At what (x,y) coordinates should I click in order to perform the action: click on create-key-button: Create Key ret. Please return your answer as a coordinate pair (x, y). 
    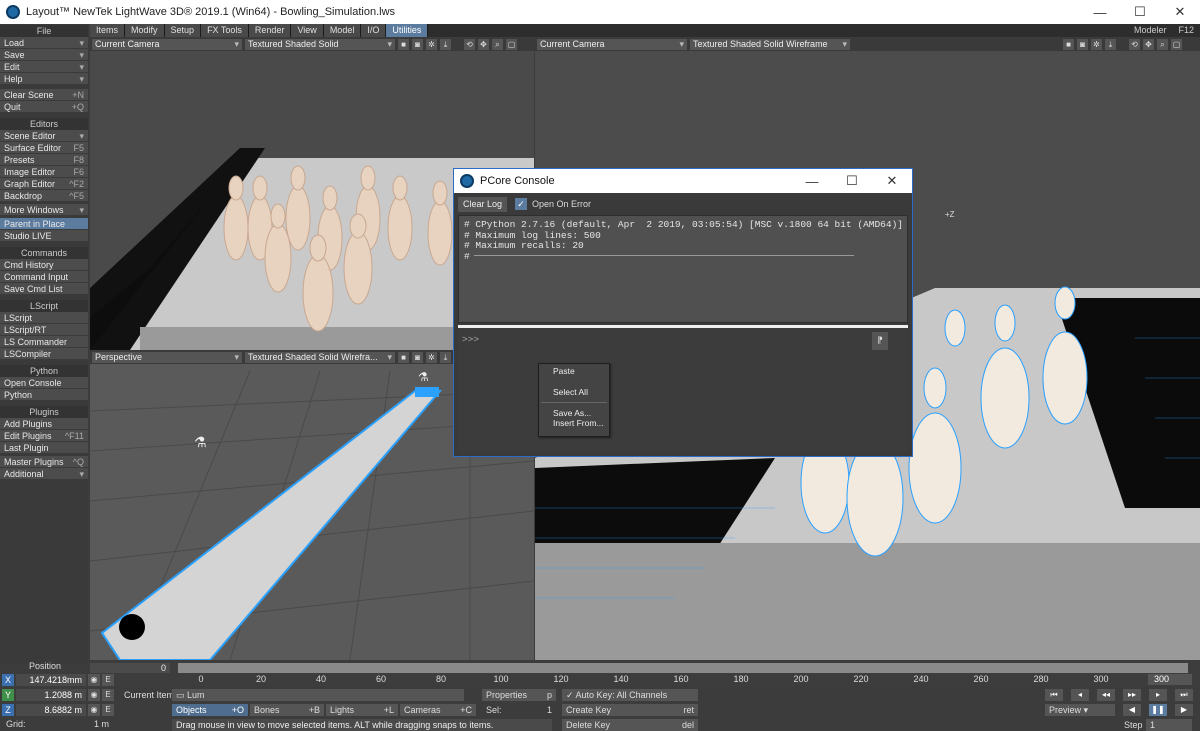
    Looking at the image, I should click on (630, 710).